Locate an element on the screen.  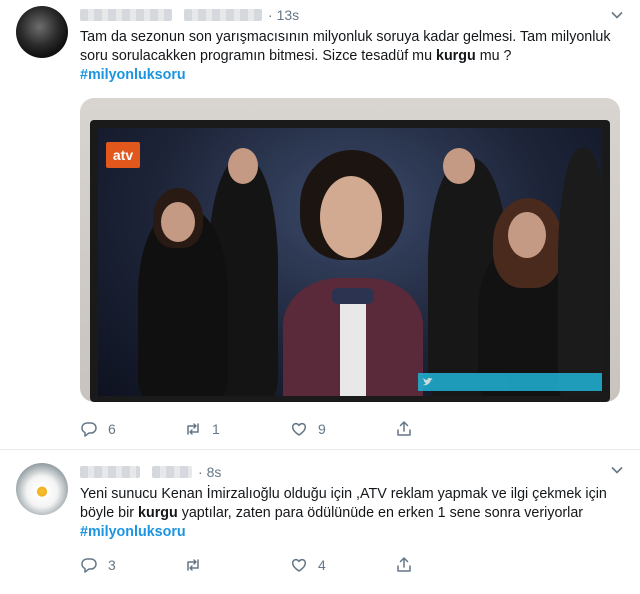
tweet-header: · 8s is located at coordinates (150, 472).